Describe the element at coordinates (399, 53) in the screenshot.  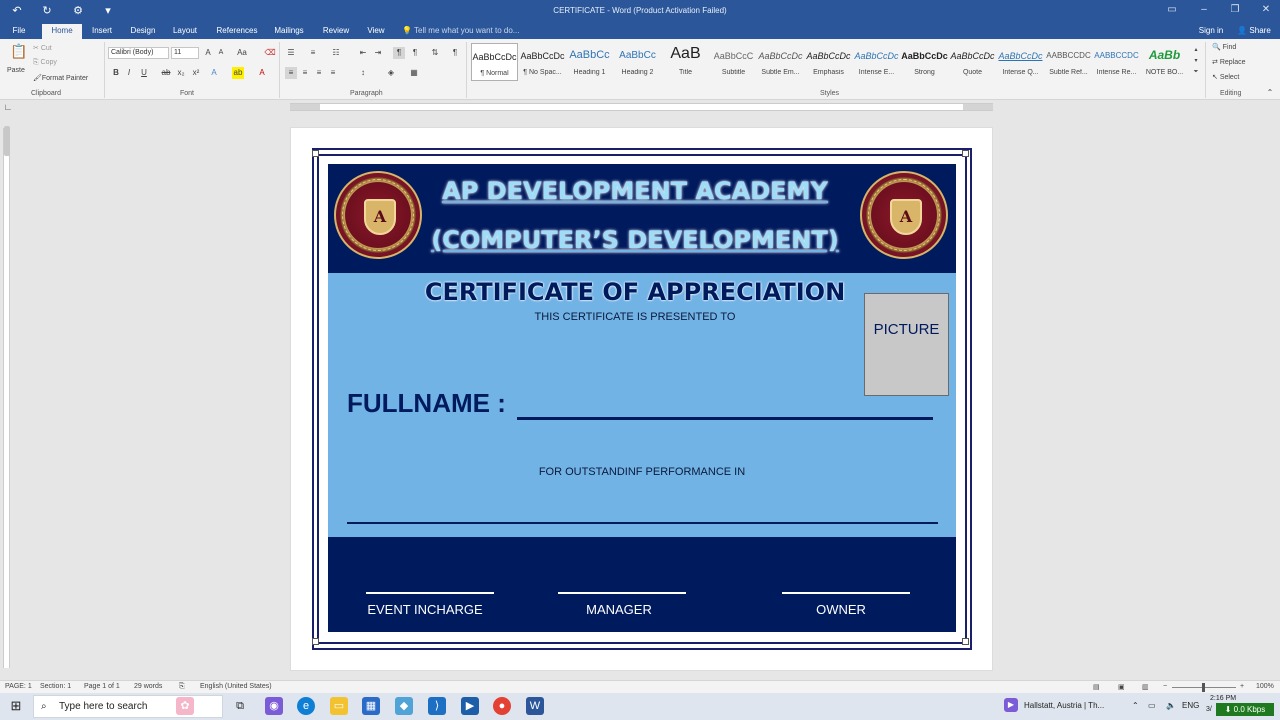
I see `ltr-icon: ¶` at that location.